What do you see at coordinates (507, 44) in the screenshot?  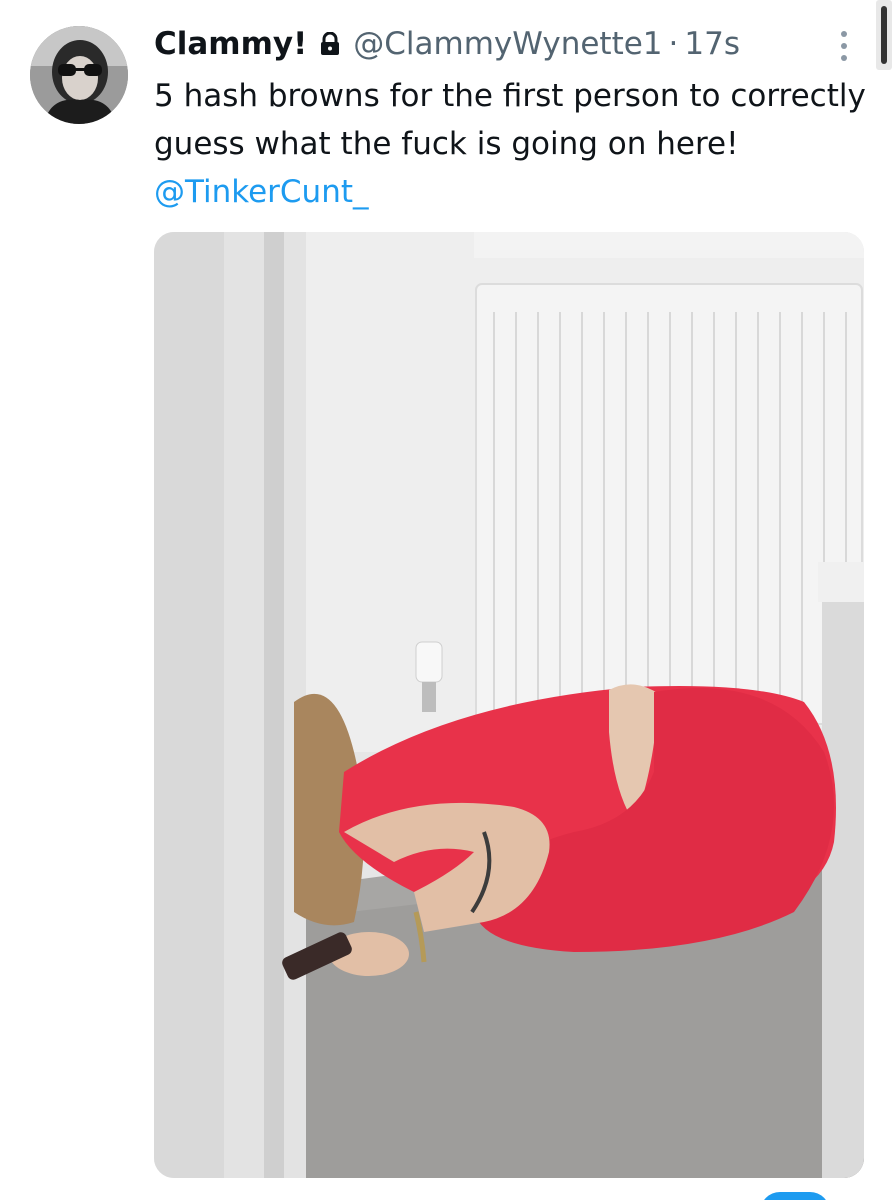 I see `handle: @ClammyWynette1` at bounding box center [507, 44].